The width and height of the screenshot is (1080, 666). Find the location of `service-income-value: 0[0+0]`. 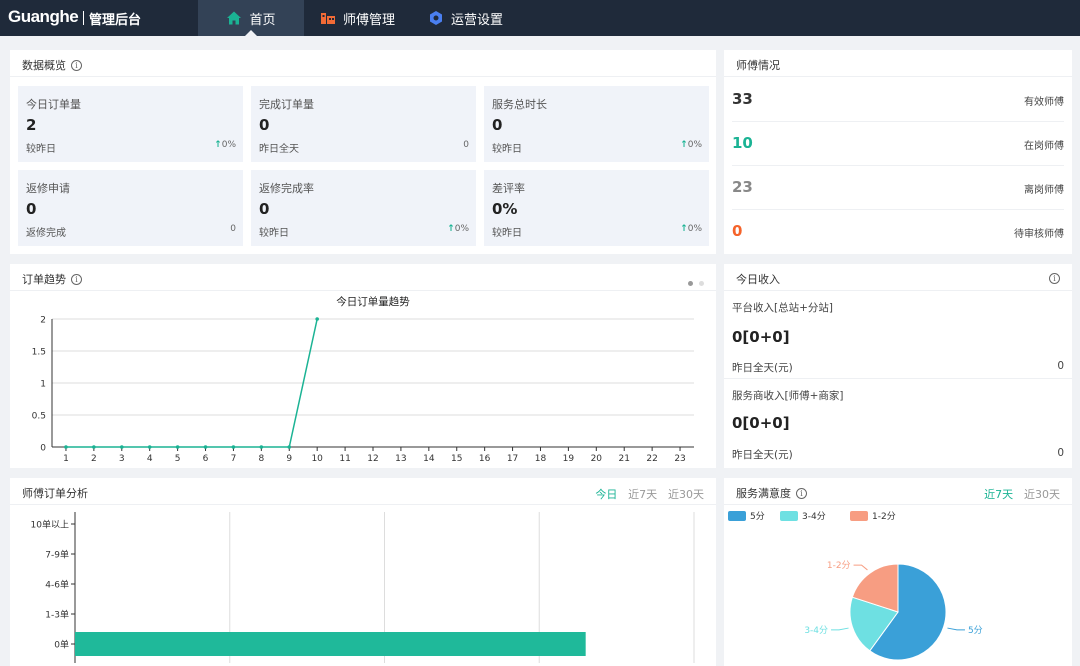

service-income-value: 0[0+0] is located at coordinates (761, 423).